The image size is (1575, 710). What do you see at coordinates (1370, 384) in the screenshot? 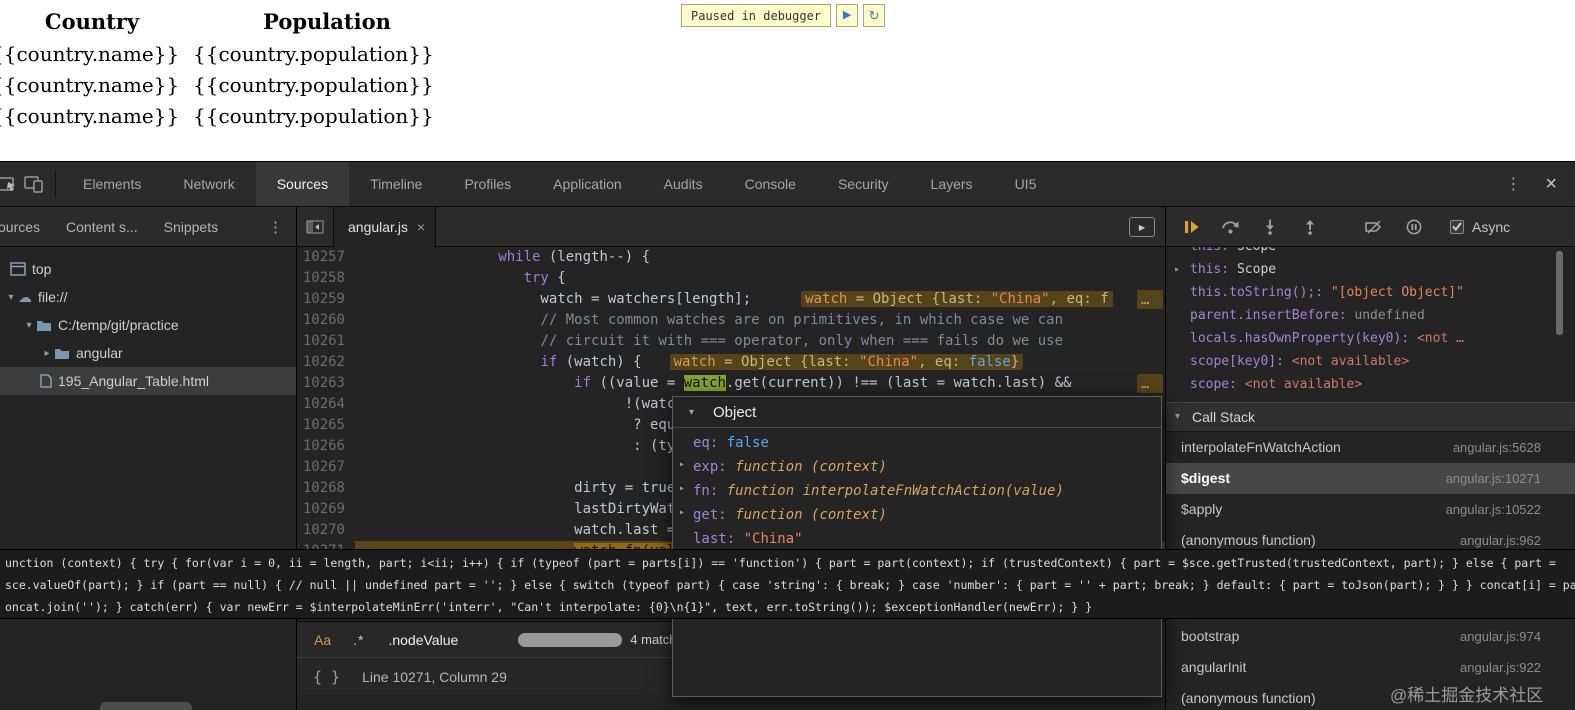
I see `scope-row: scope: <not available>` at bounding box center [1370, 384].